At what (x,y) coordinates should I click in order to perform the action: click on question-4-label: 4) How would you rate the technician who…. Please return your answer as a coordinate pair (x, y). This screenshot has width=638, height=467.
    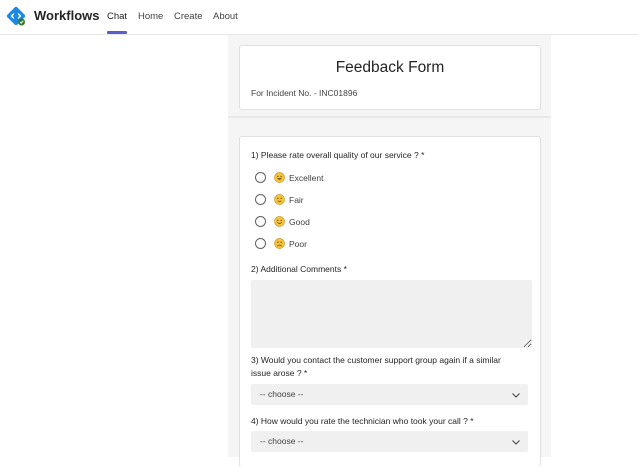
    Looking at the image, I should click on (362, 421).